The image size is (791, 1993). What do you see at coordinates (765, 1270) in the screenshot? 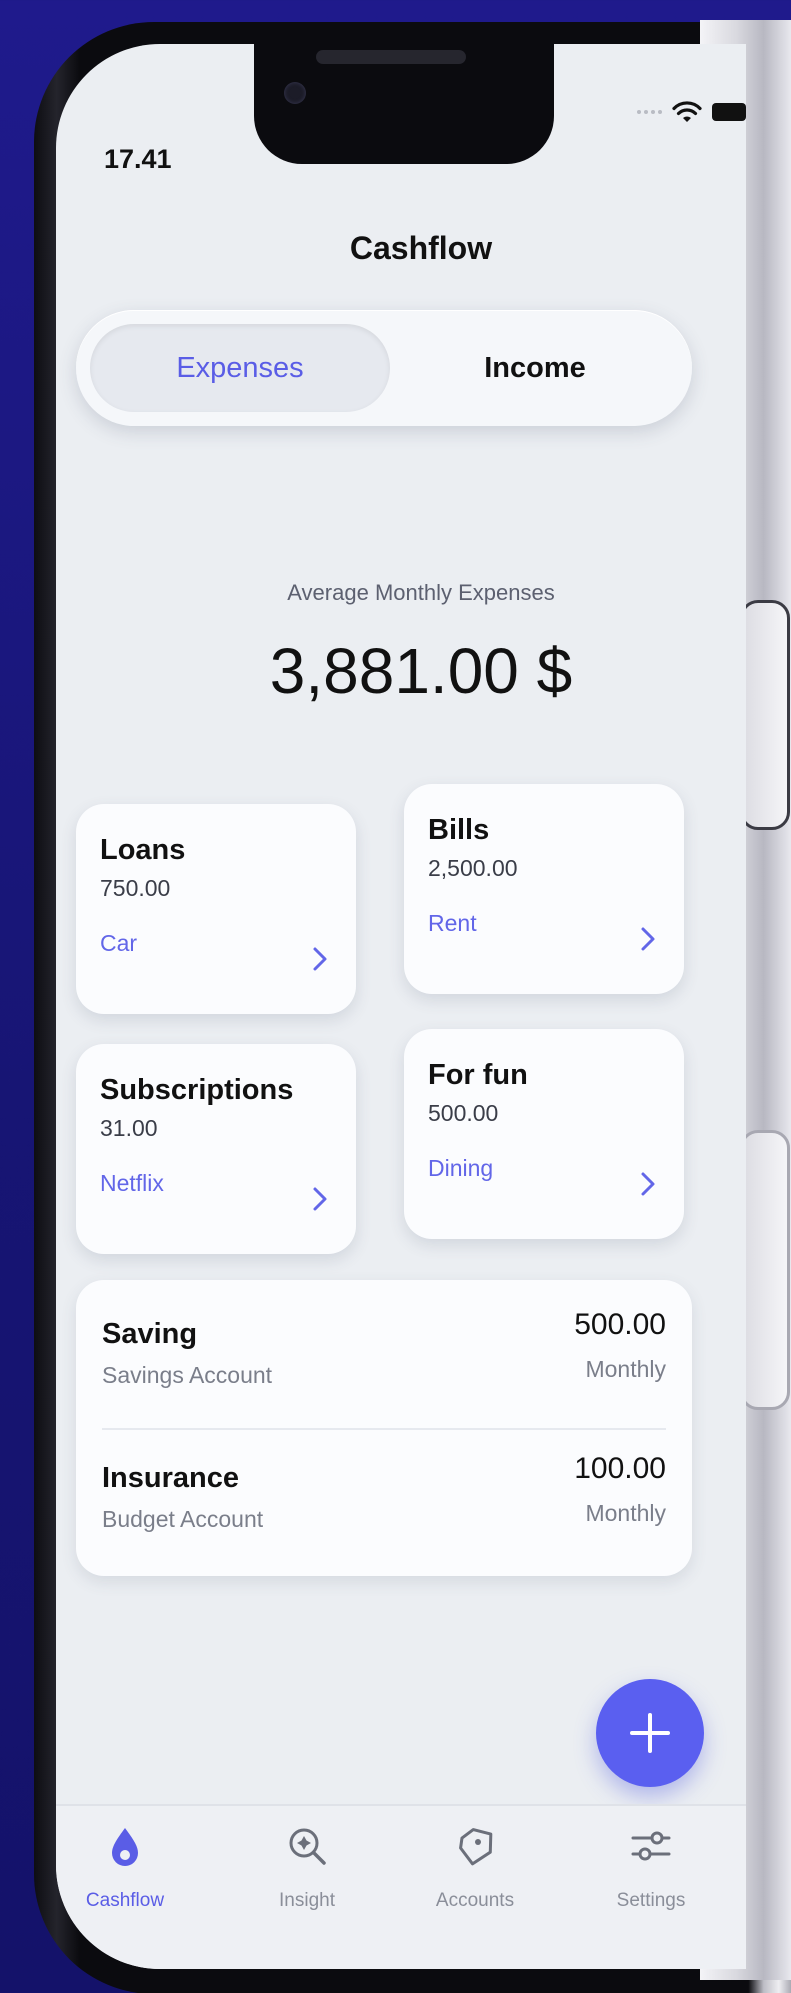
I see `side-button-lower` at bounding box center [765, 1270].